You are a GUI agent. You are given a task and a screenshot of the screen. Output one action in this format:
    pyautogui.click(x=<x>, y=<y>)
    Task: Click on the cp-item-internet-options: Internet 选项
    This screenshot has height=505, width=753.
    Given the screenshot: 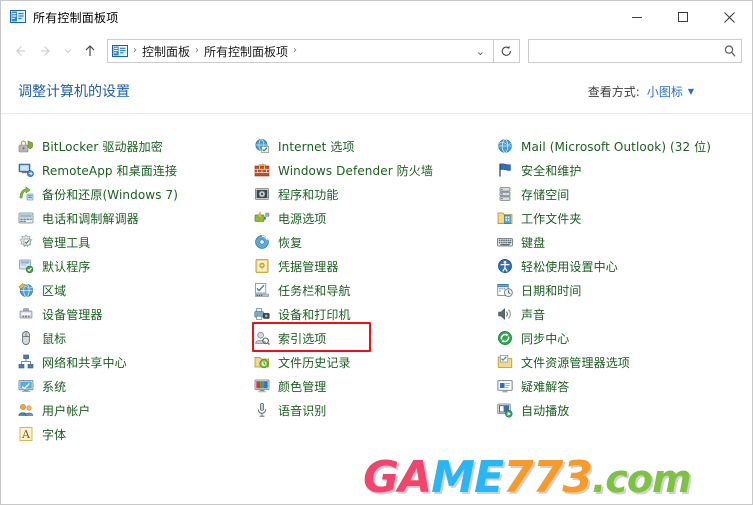 What is the action you would take?
    pyautogui.click(x=375, y=146)
    